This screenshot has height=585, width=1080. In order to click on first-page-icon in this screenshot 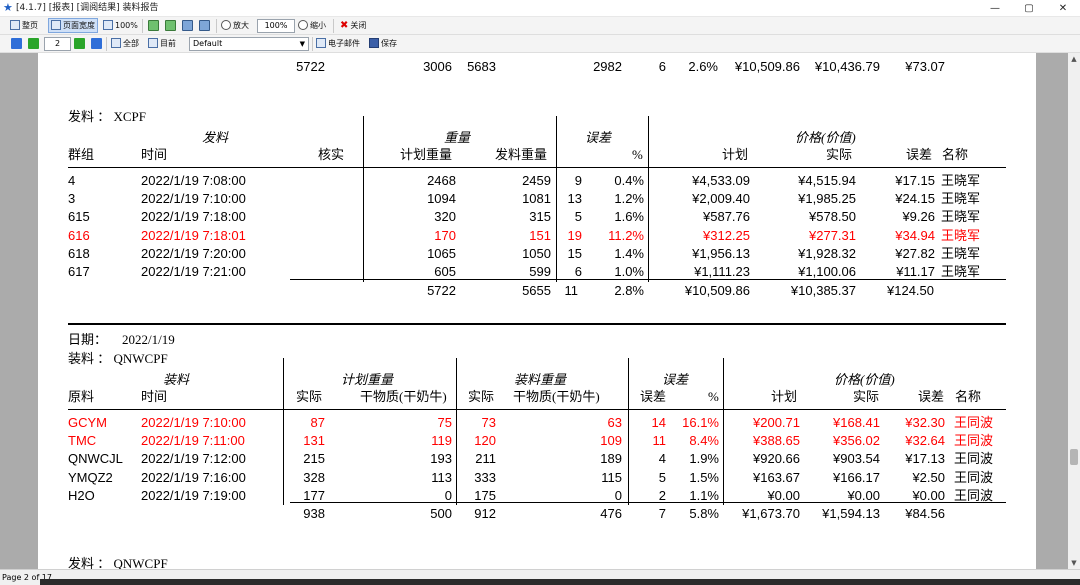, I will do `click(16, 43)`.